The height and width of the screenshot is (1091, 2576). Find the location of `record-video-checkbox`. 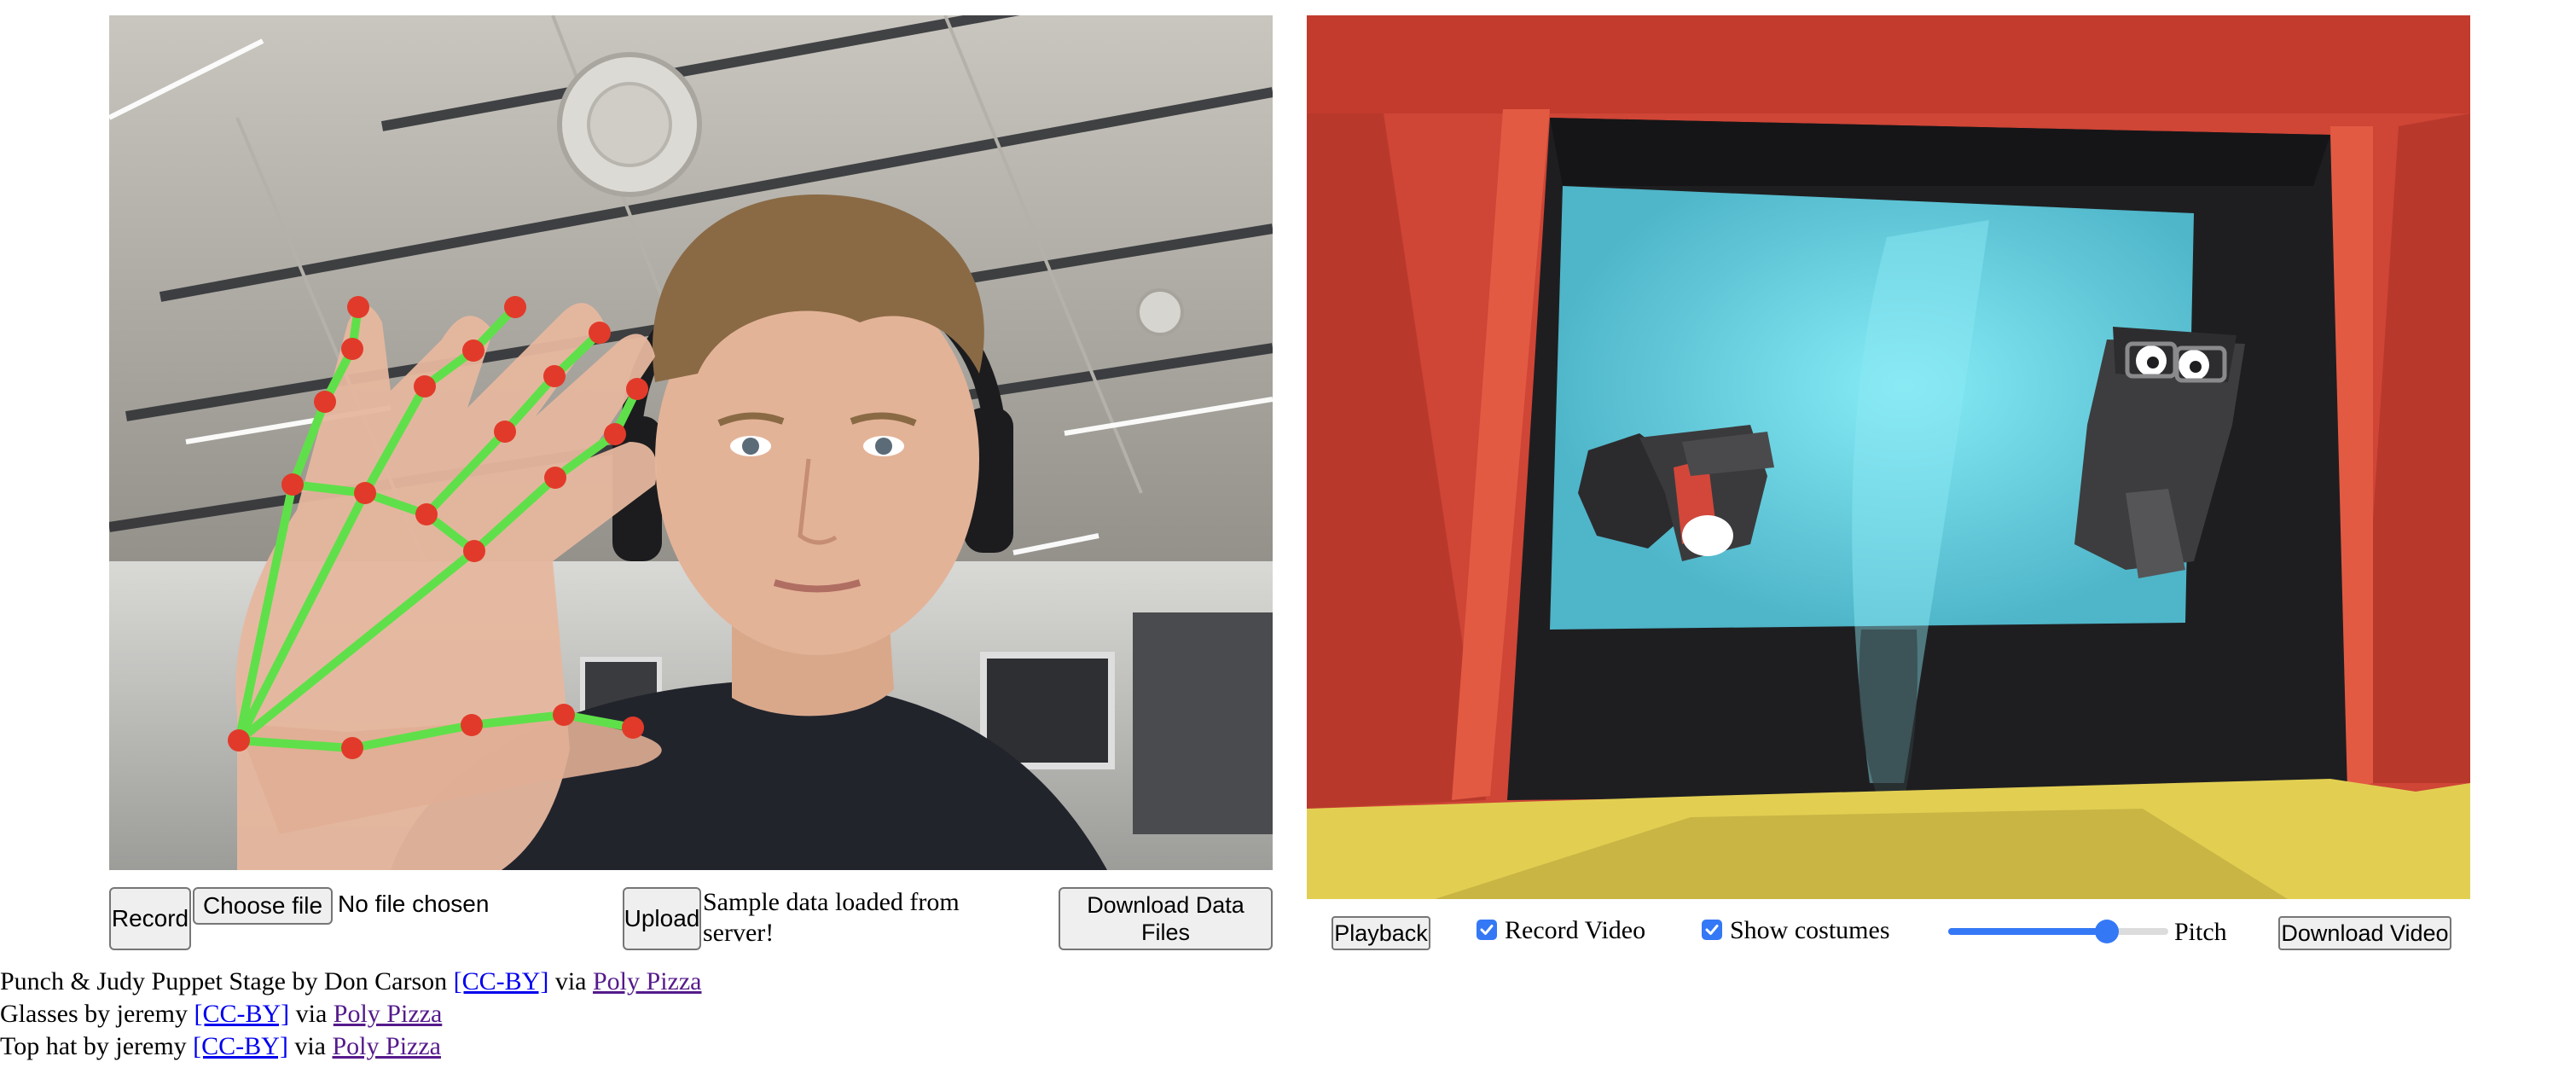

record-video-checkbox is located at coordinates (1487, 930).